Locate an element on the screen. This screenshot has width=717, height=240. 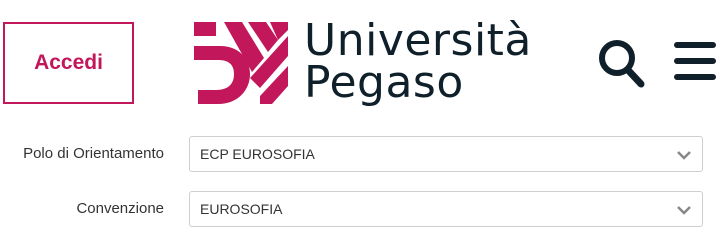
pegaso-logo-icon is located at coordinates (241, 63).